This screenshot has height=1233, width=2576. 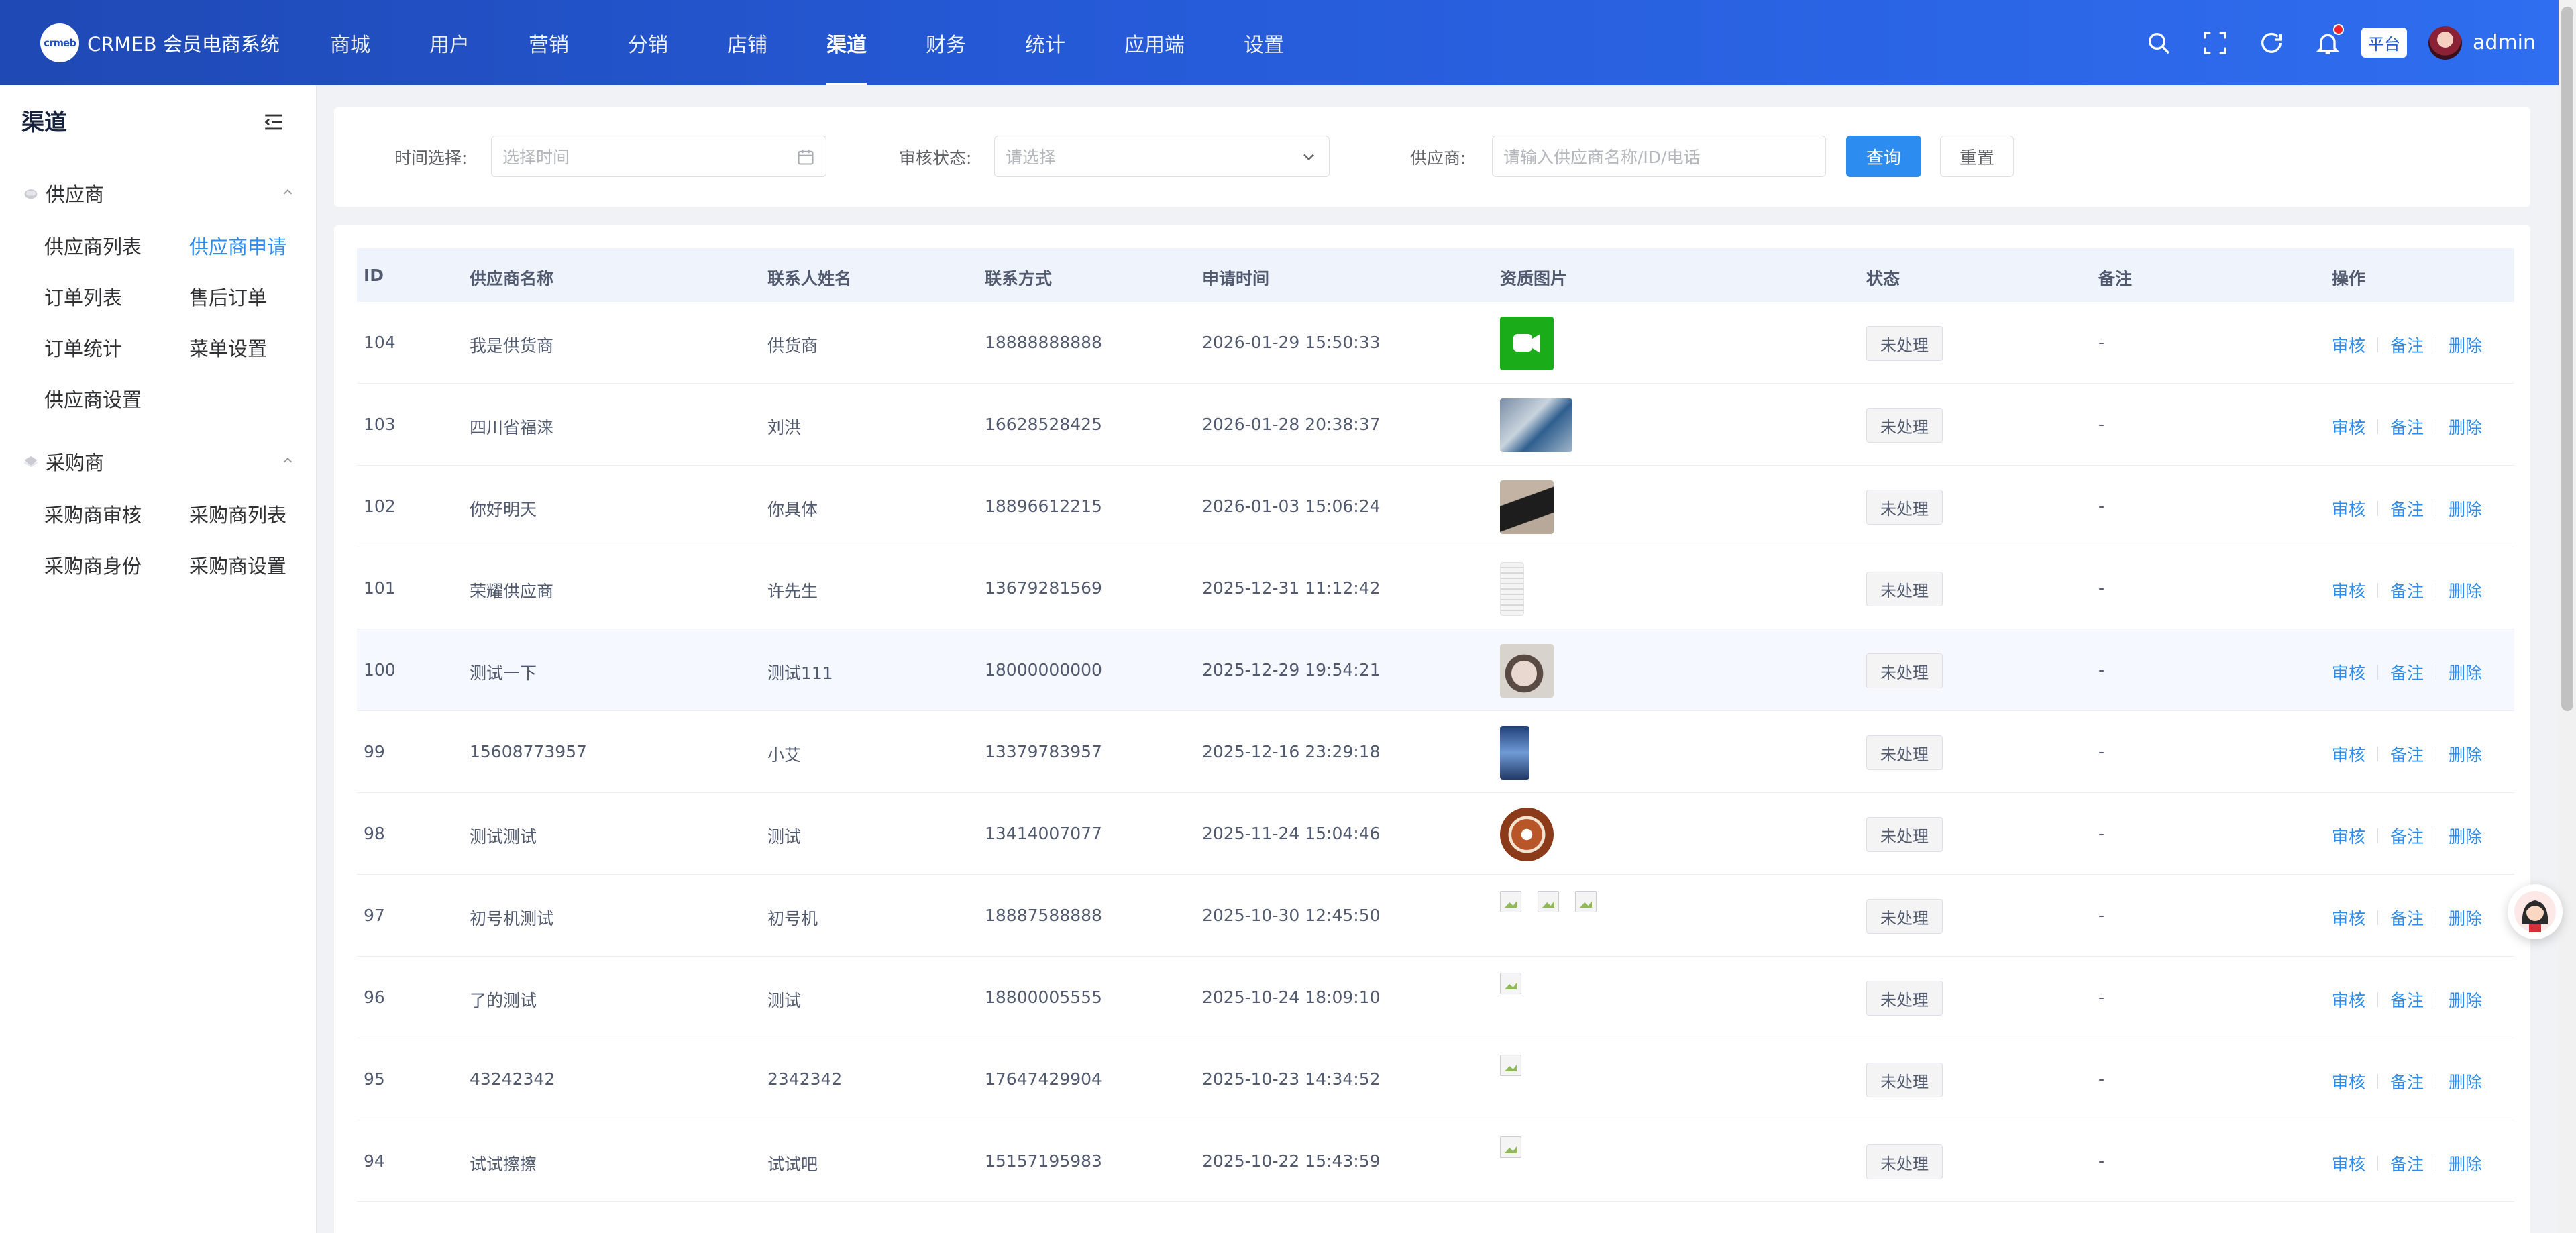 I want to click on sidebar-item-purchaser-identity: 采购商身份, so click(x=93, y=565).